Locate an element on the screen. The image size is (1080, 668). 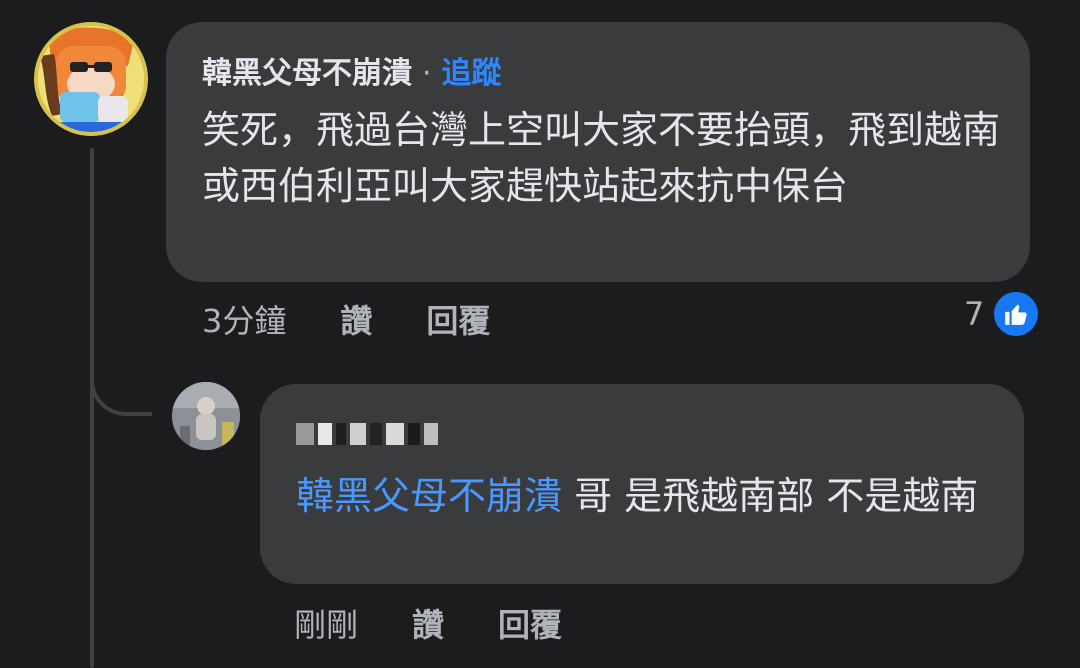
thread-connector is located at coordinates (121, 378).